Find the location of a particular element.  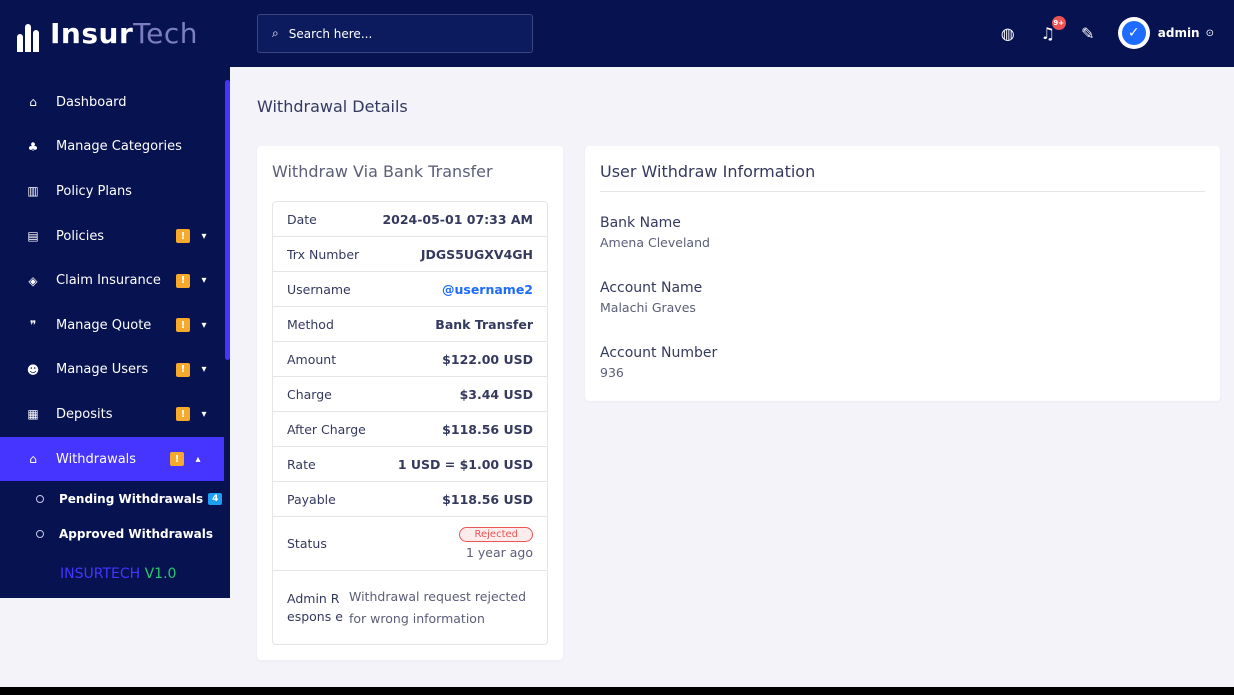

sidebar-item-manage-users: ☻ Manage Users ! ▾ is located at coordinates (115, 370).